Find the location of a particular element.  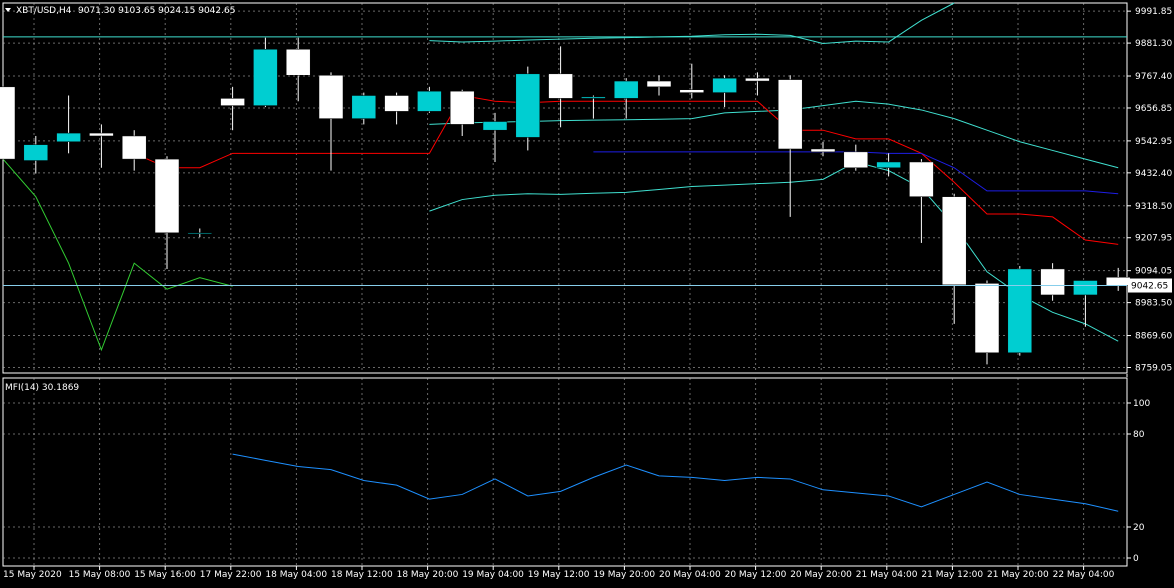

y-tick-label: 9656.85 is located at coordinates (1153, 109).